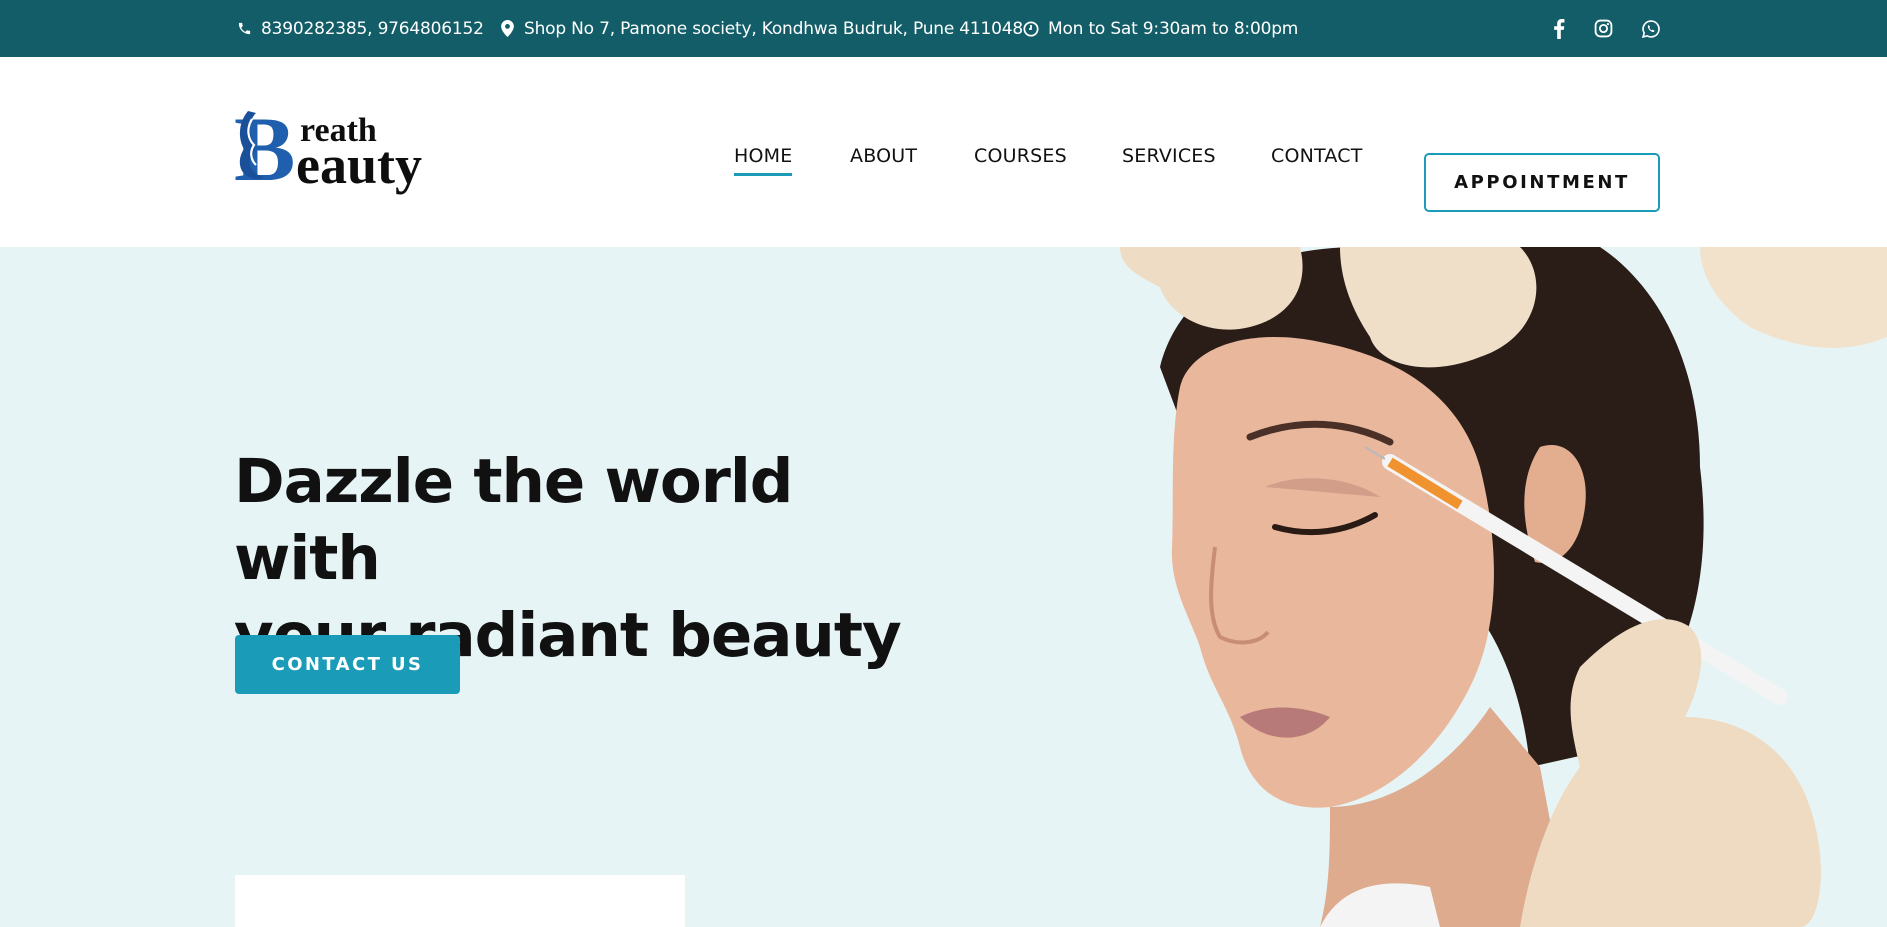  I want to click on nav-courses: COURSES, so click(1020, 156).